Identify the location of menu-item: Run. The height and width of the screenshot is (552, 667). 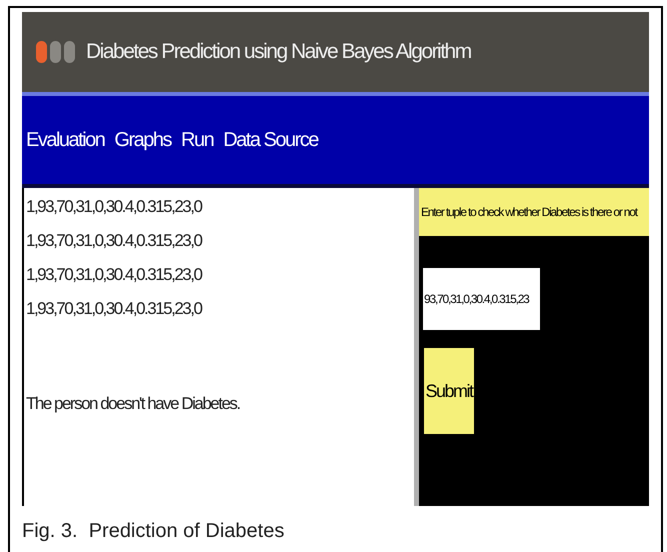
(197, 140).